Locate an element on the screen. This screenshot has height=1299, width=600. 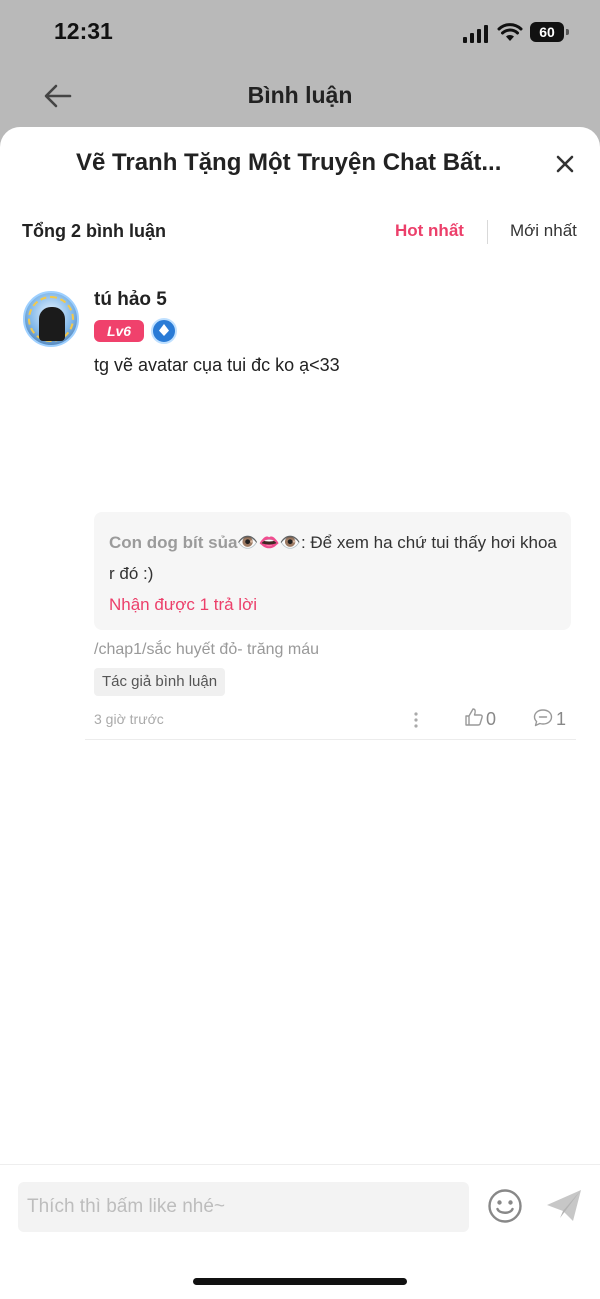
signal-icon is located at coordinates (476, 34).